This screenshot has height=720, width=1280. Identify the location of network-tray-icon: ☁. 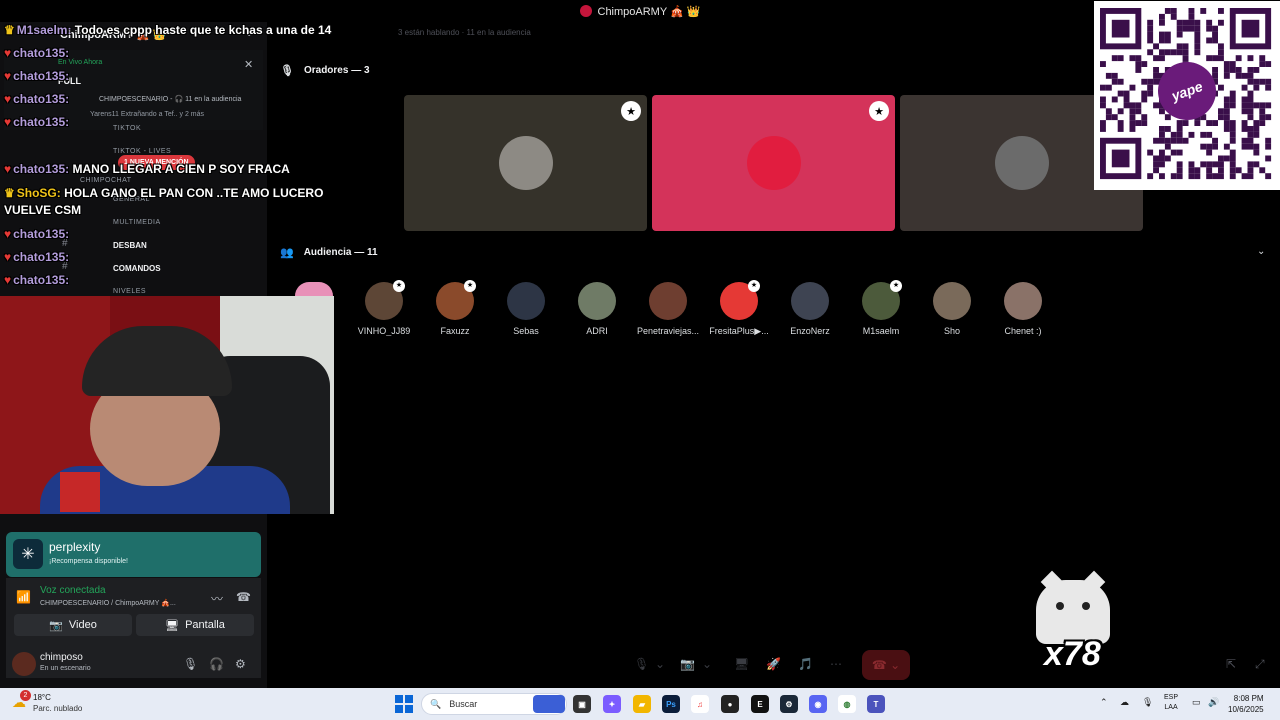
(1124, 702).